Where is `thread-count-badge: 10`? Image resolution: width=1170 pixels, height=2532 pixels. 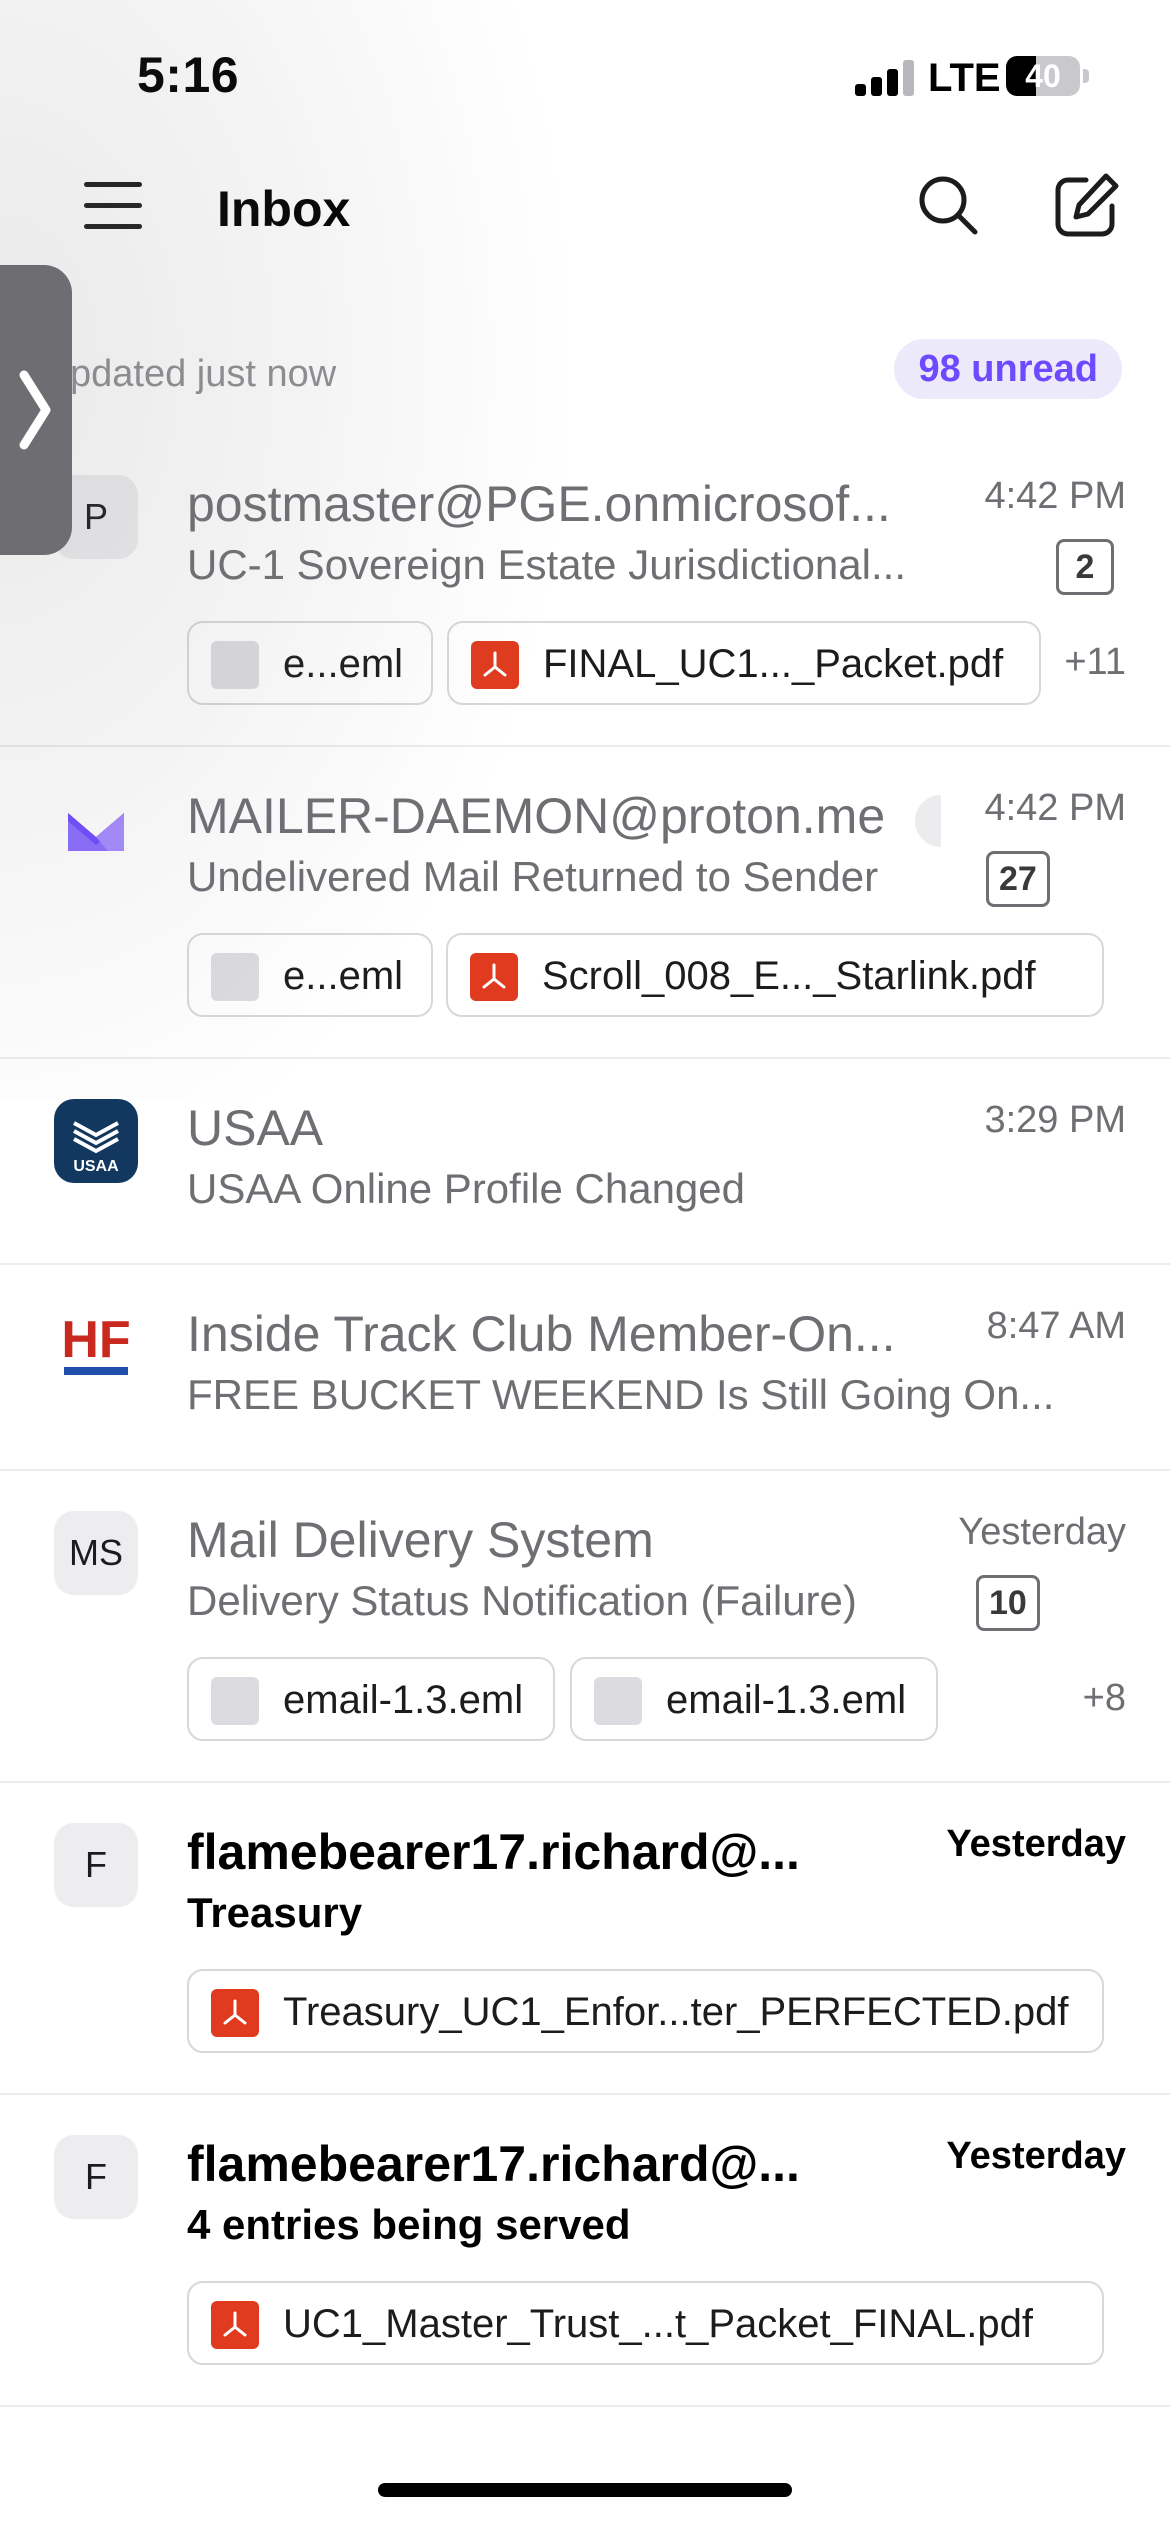
thread-count-badge: 10 is located at coordinates (1008, 1603).